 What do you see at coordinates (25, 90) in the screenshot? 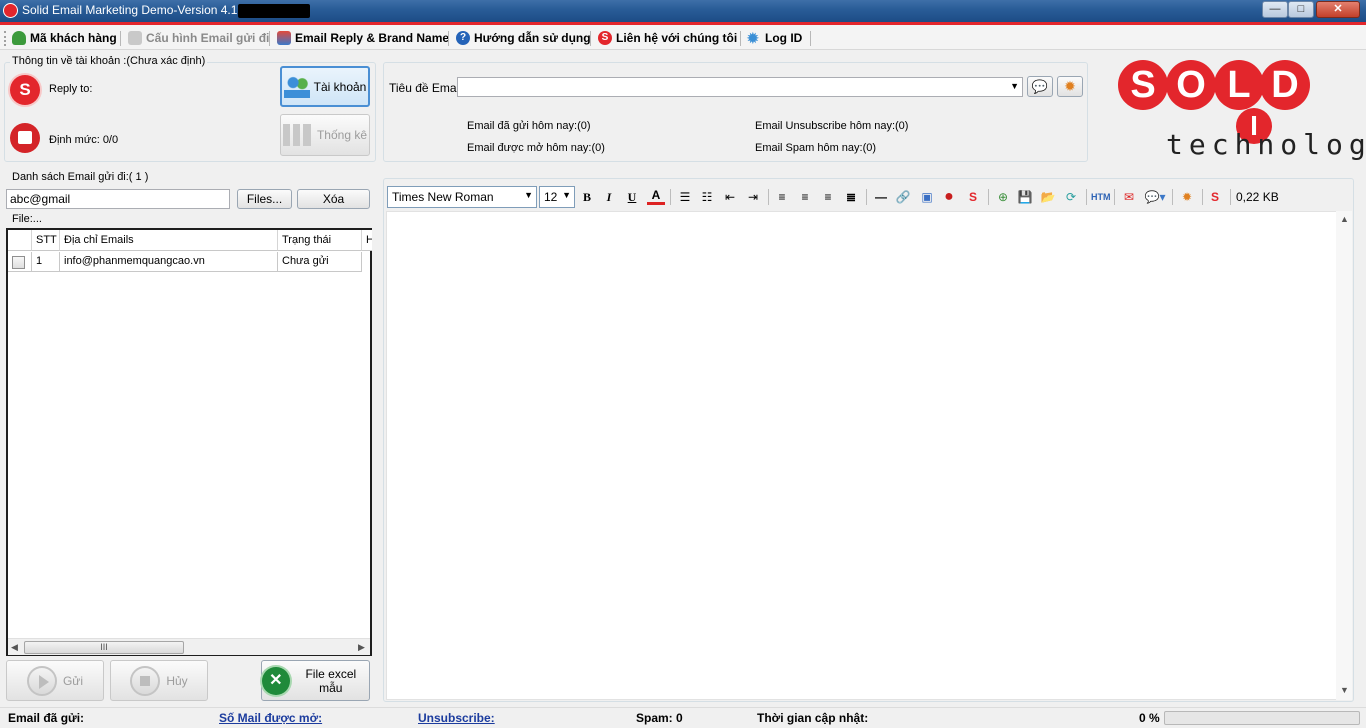
I see `solid-logo-icon: S` at bounding box center [25, 90].